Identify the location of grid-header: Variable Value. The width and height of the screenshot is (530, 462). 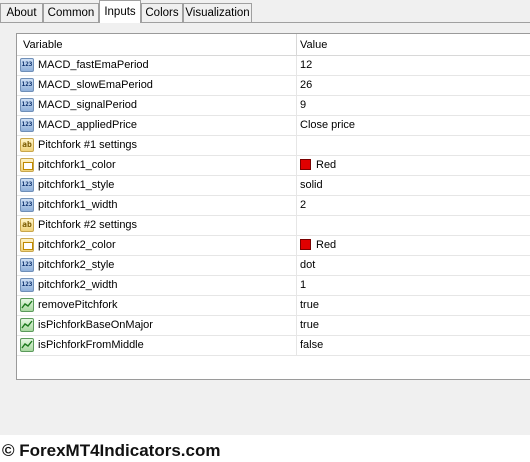
(273, 45).